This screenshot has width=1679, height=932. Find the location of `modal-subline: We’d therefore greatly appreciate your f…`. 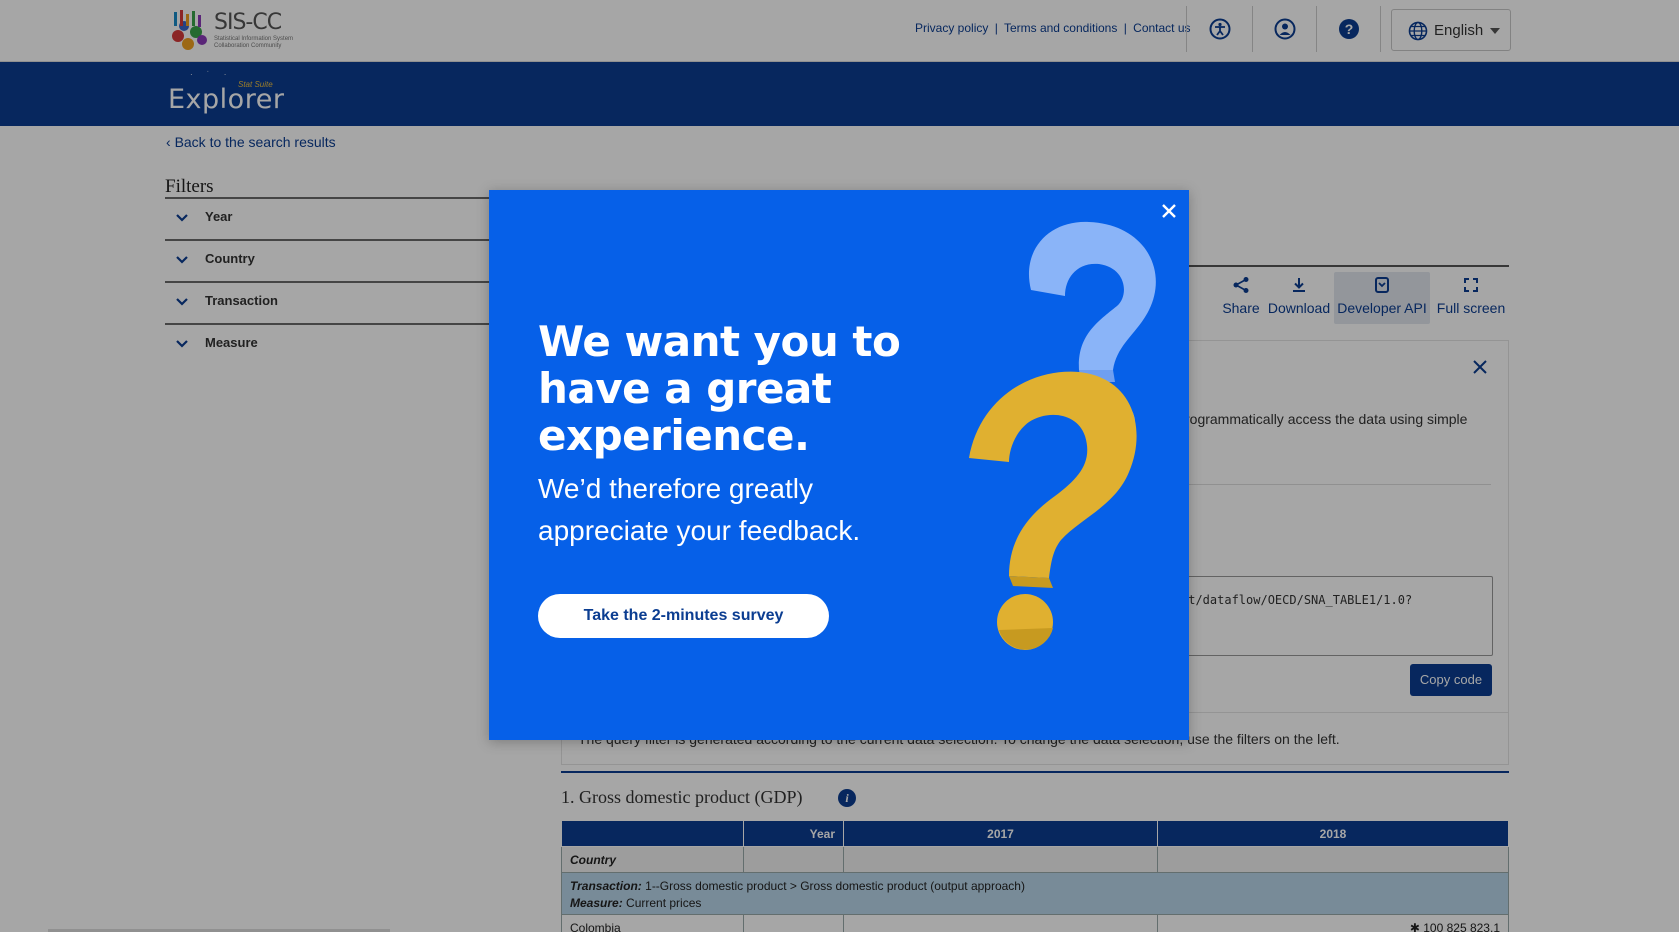

modal-subline: We’d therefore greatly appreciate your f… is located at coordinates (699, 509).